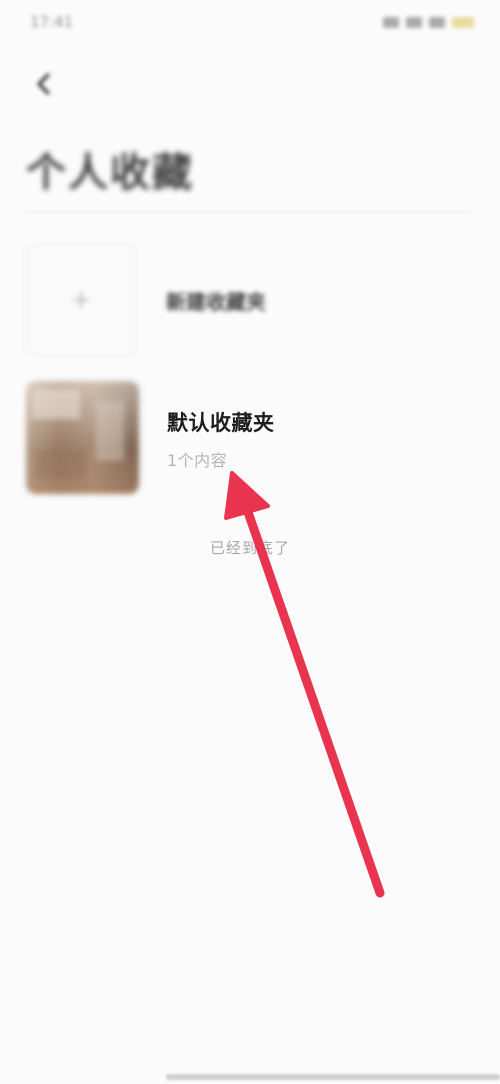  Describe the element at coordinates (52, 22) in the screenshot. I see `status-time: 17:41` at that location.